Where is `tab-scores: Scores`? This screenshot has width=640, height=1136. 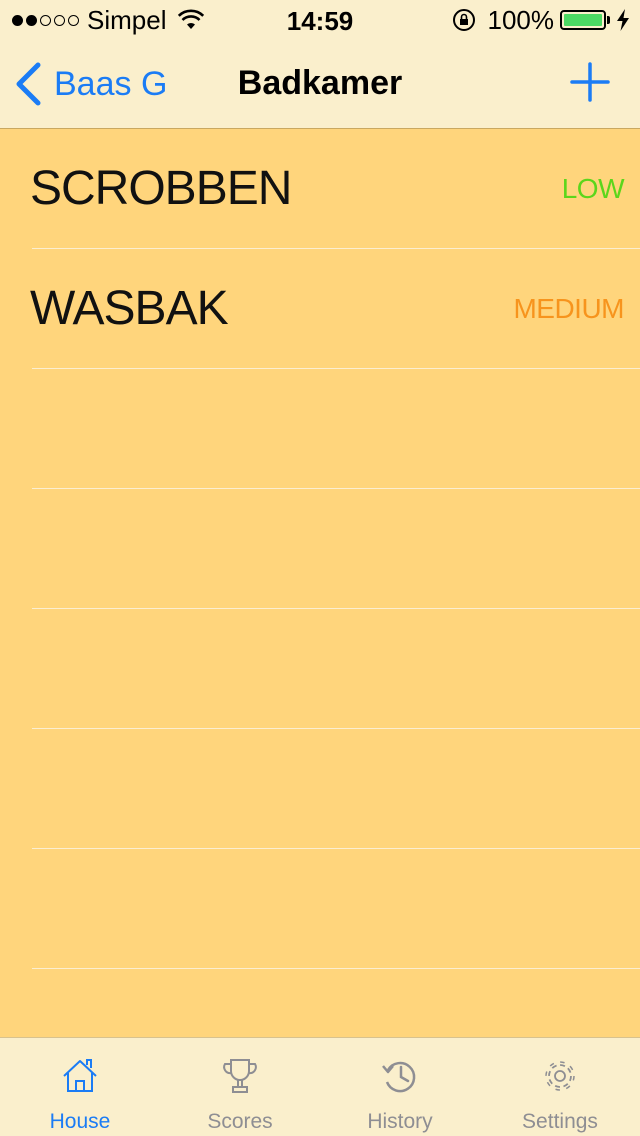 tab-scores: Scores is located at coordinates (240, 1087).